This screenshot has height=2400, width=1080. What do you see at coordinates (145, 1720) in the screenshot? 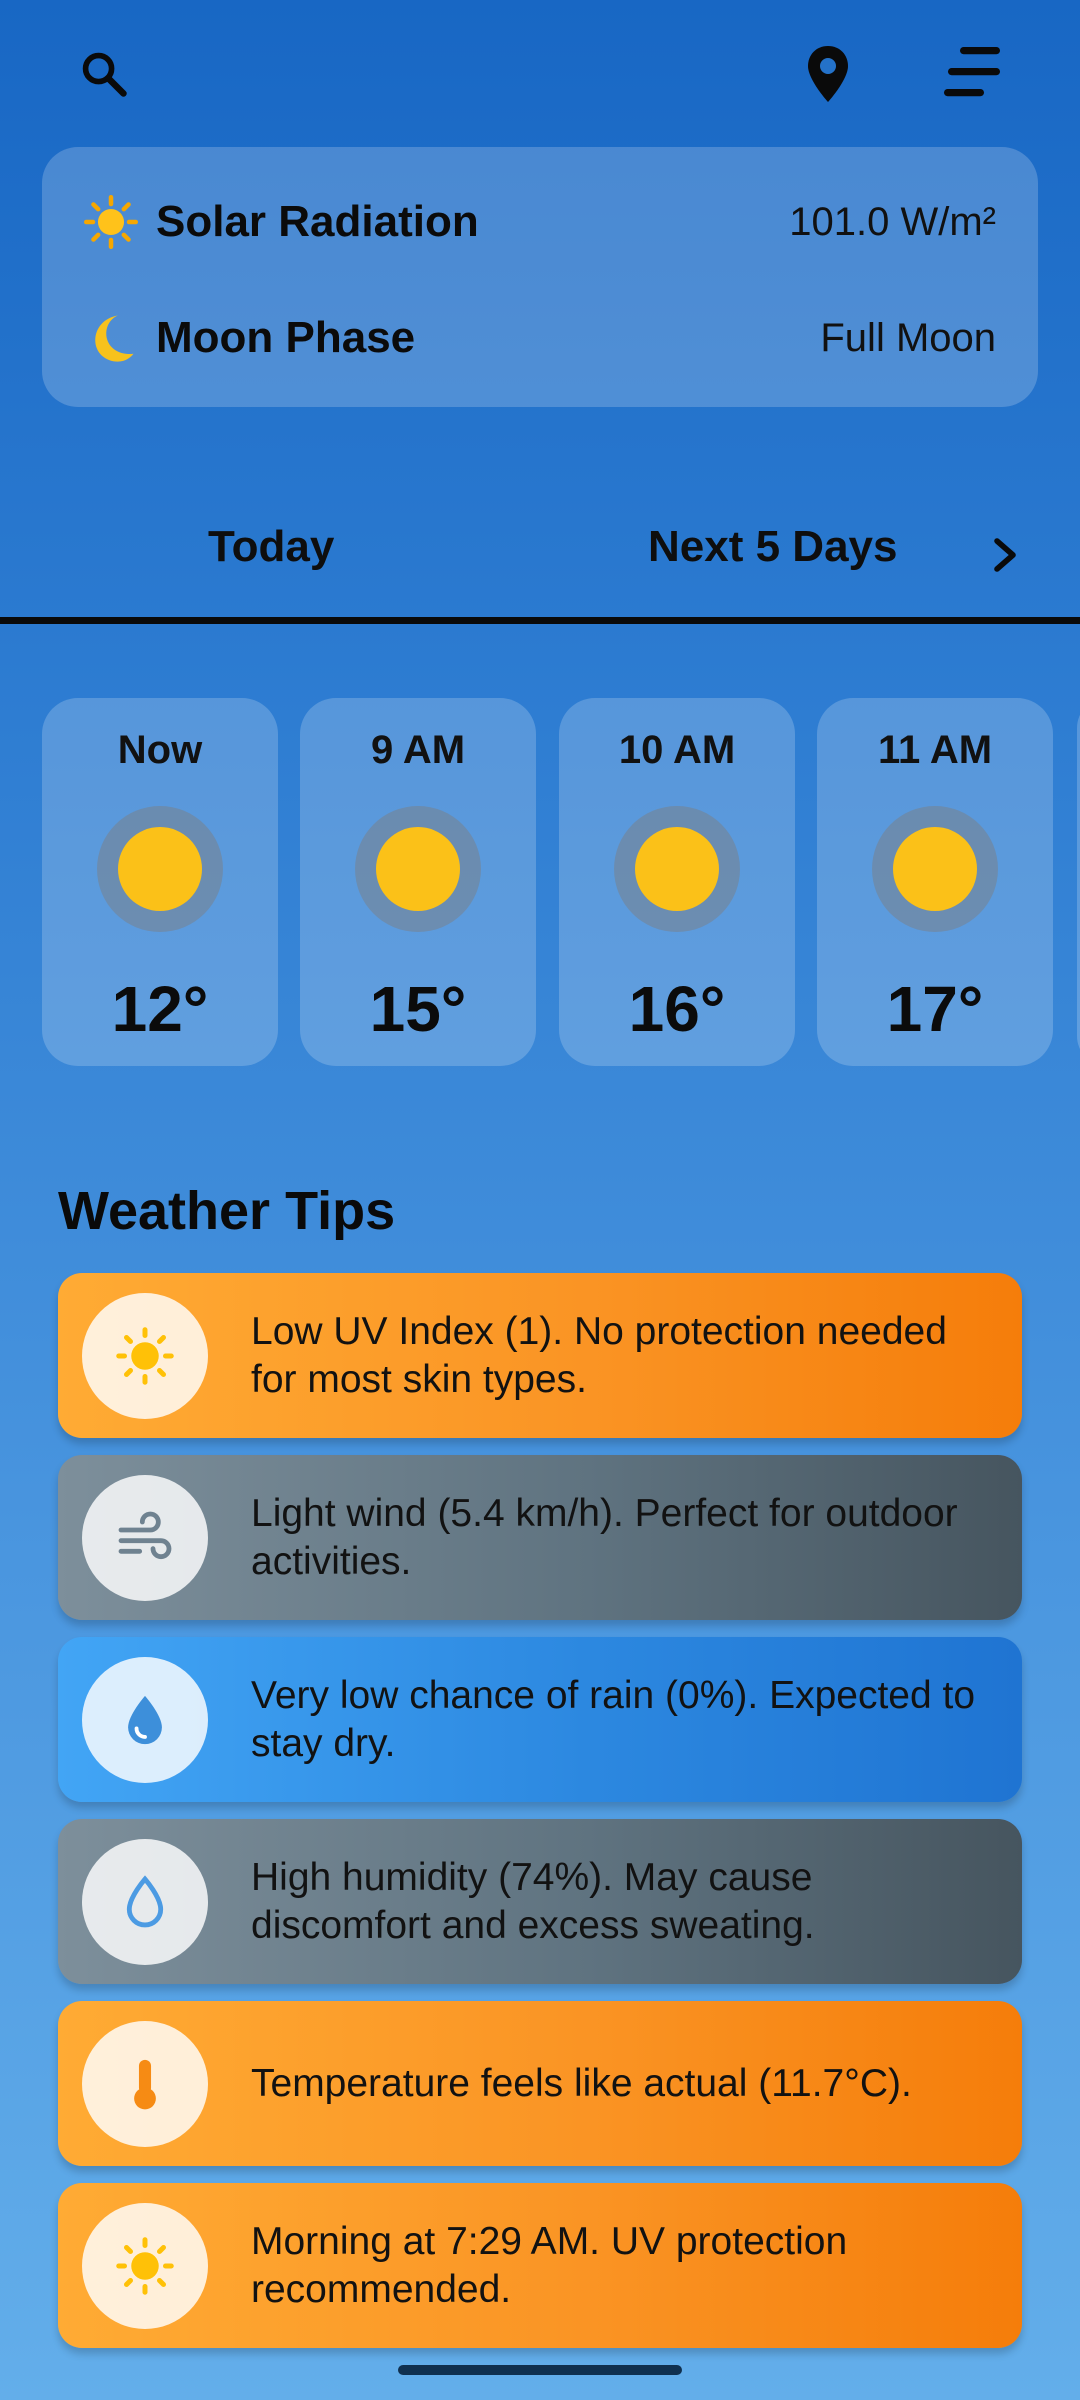
I see `raindrop-icon` at bounding box center [145, 1720].